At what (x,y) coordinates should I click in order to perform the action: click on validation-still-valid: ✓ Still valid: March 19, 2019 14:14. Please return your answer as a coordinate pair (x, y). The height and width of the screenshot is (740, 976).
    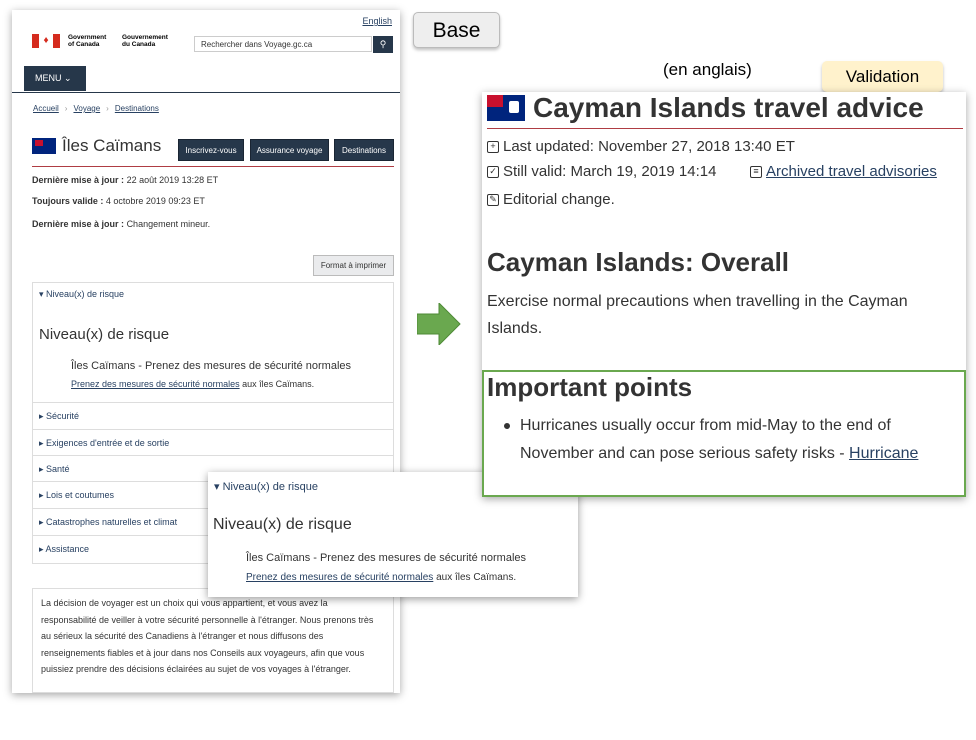
    Looking at the image, I should click on (601, 171).